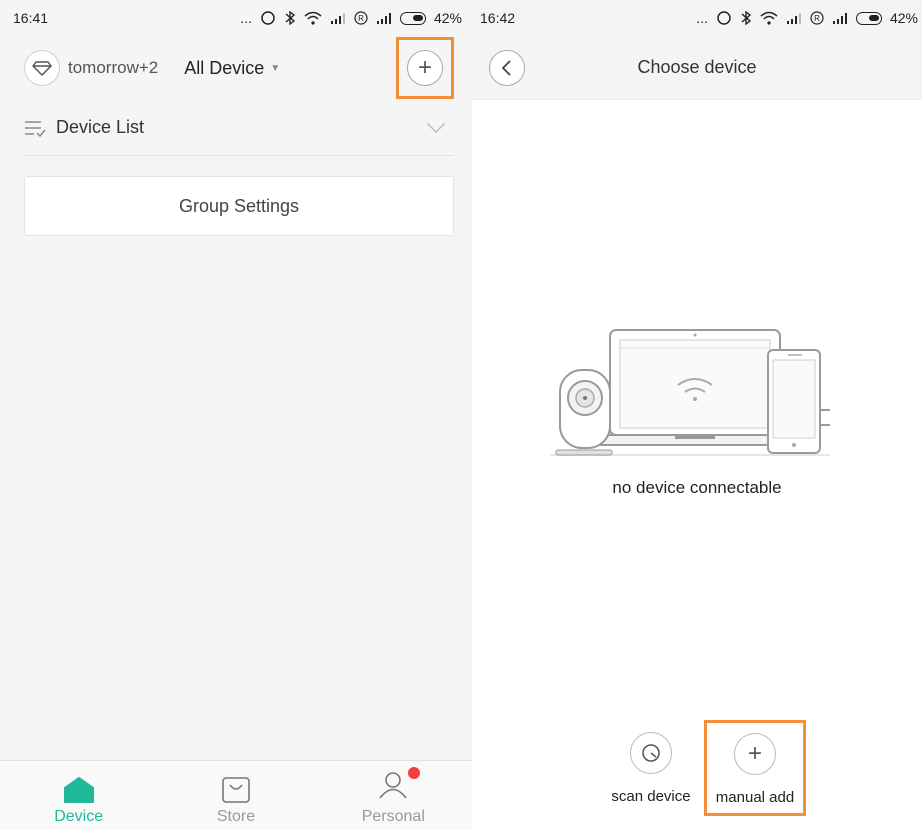 Image resolution: width=922 pixels, height=830 pixels. What do you see at coordinates (100, 127) in the screenshot?
I see `device-list-label: Device List` at bounding box center [100, 127].